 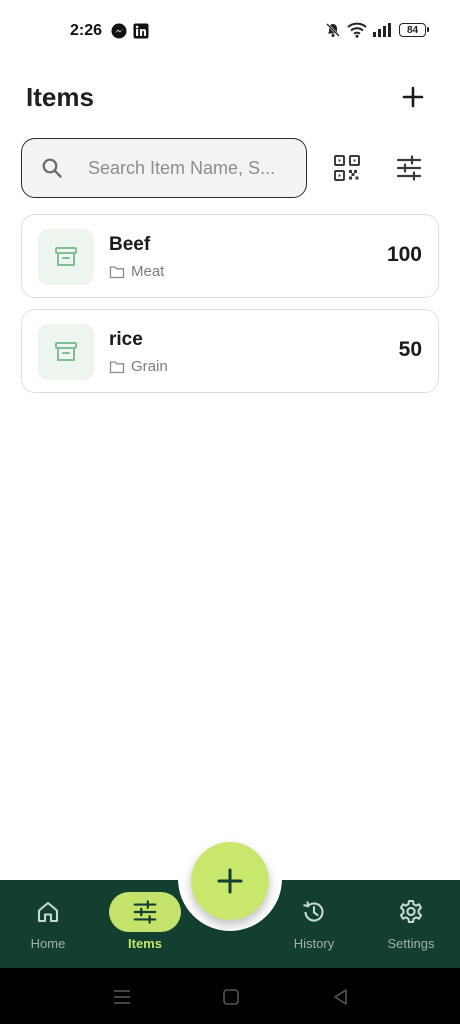 I want to click on nav-item-items: Items, so click(x=145, y=921).